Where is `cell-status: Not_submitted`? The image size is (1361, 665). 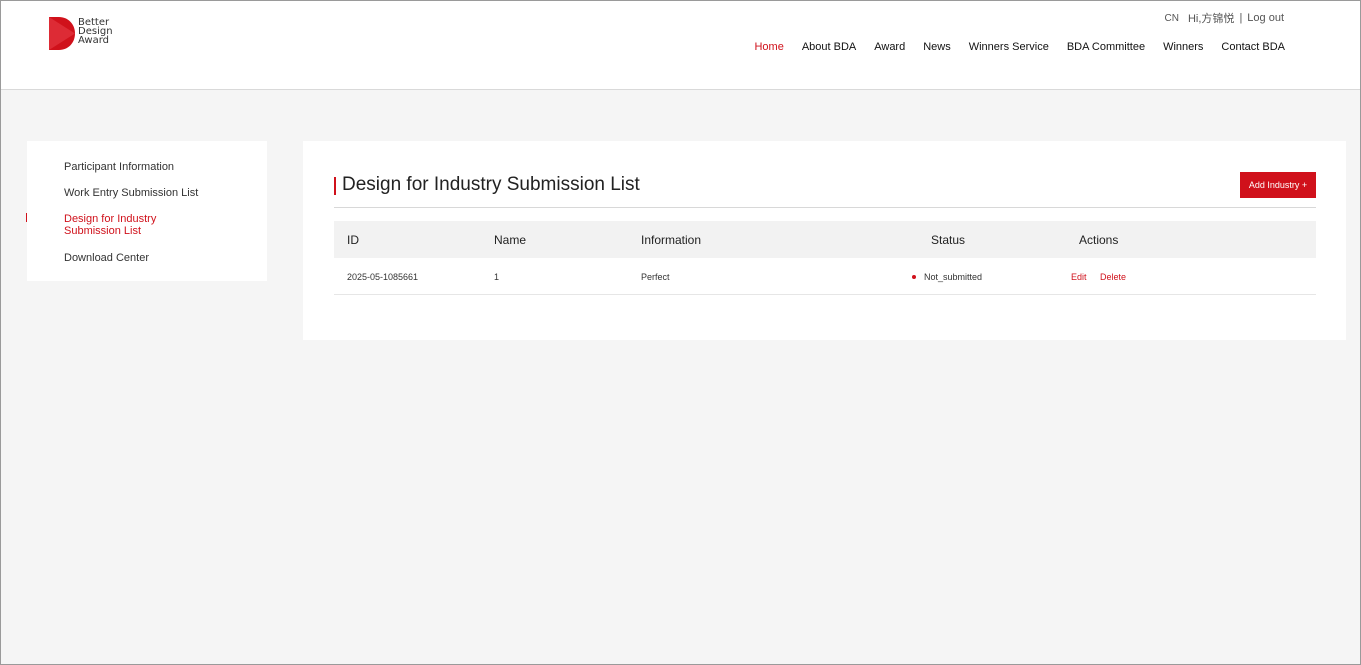 cell-status: Not_submitted is located at coordinates (947, 277).